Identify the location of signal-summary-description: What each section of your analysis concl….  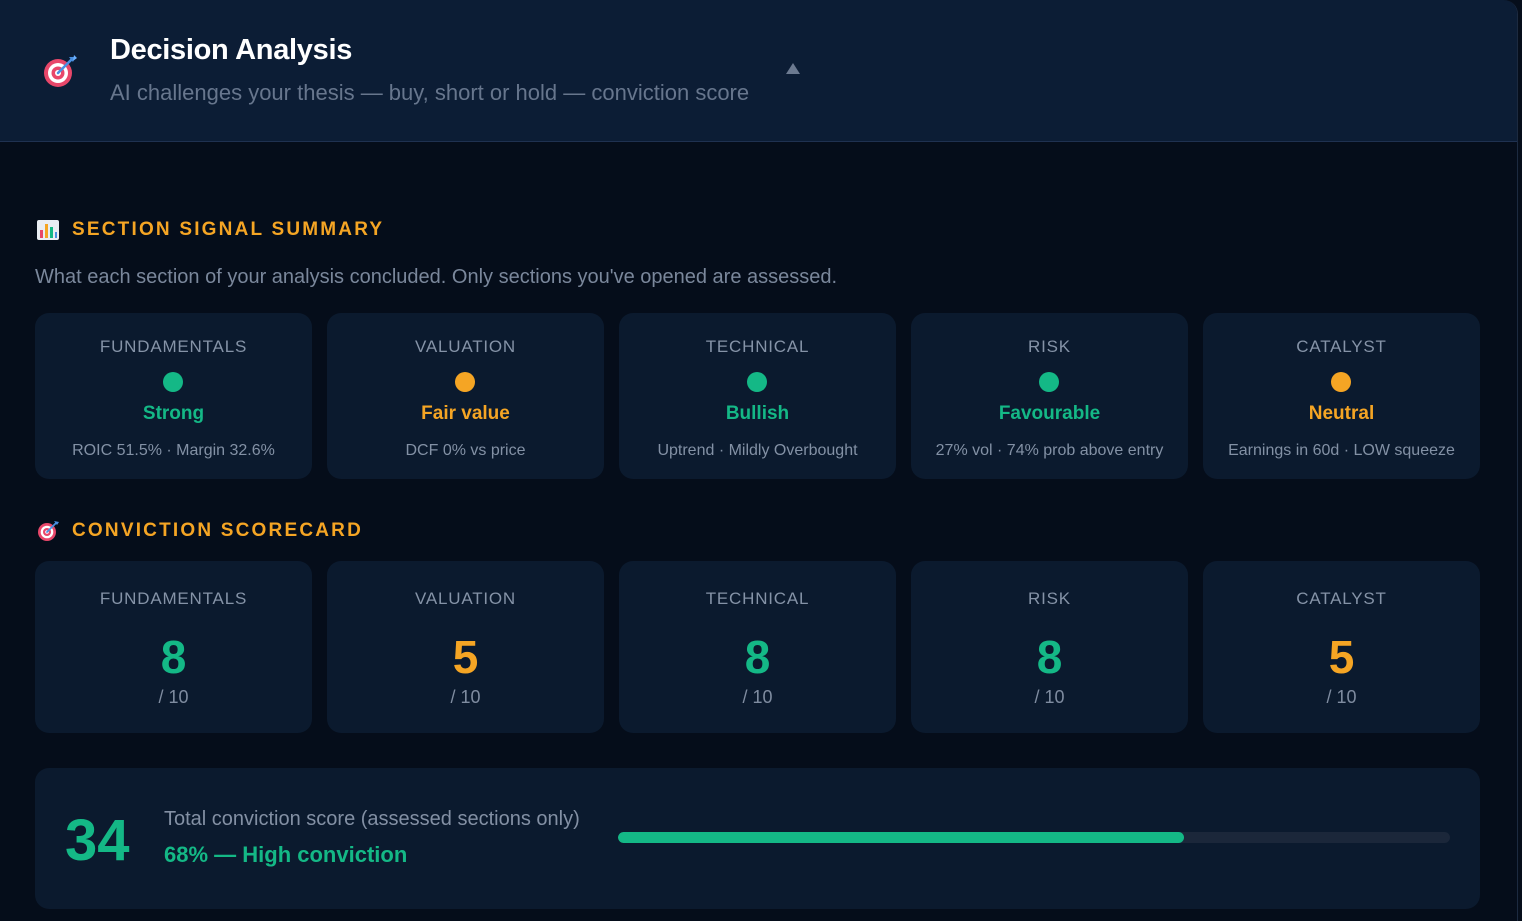
(436, 277).